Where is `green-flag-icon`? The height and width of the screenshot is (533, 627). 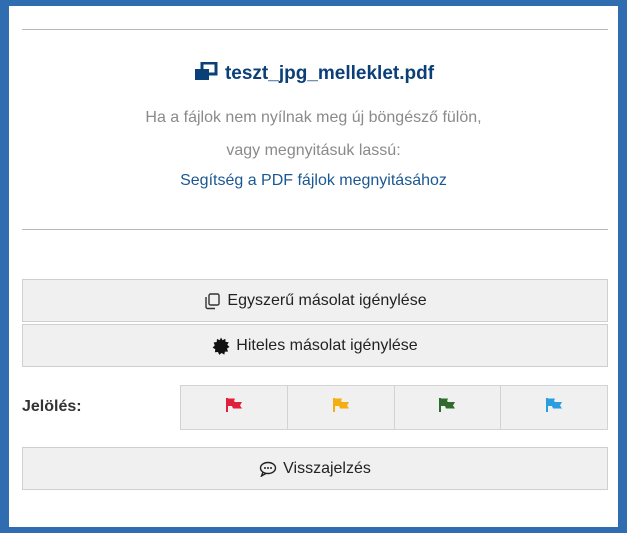 green-flag-icon is located at coordinates (447, 407).